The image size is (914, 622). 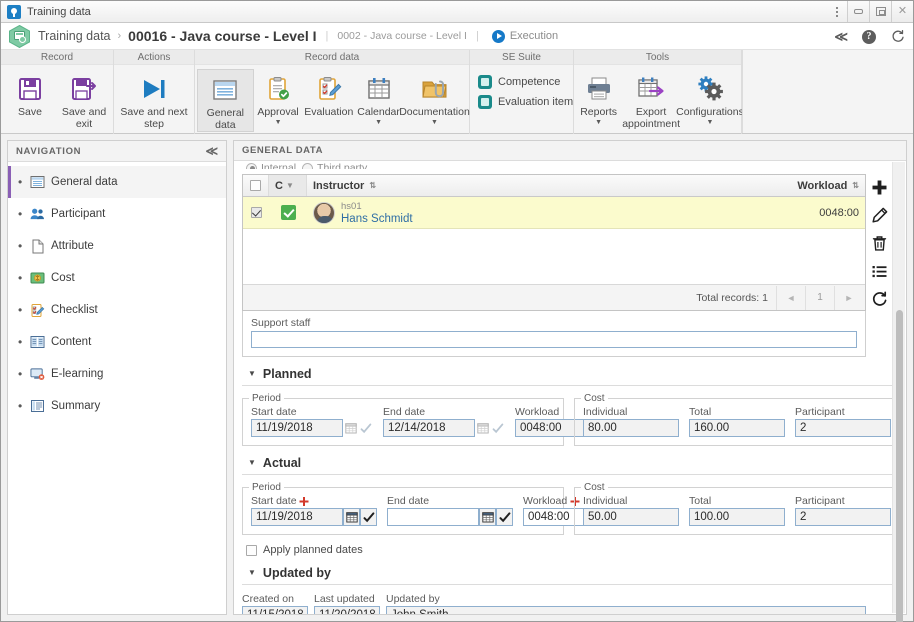 What do you see at coordinates (117, 214) in the screenshot?
I see `sidebar-item-participant: • Participant` at bounding box center [117, 214].